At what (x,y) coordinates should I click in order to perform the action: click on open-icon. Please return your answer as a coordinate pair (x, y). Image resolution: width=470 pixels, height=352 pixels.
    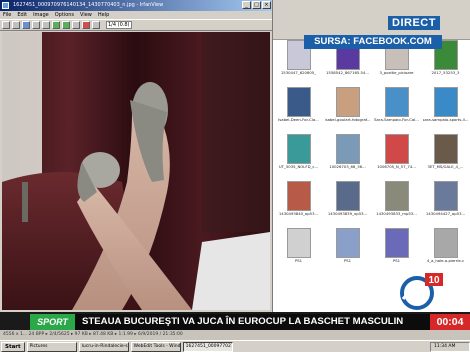
    Looking at the image, I should click on (6, 25).